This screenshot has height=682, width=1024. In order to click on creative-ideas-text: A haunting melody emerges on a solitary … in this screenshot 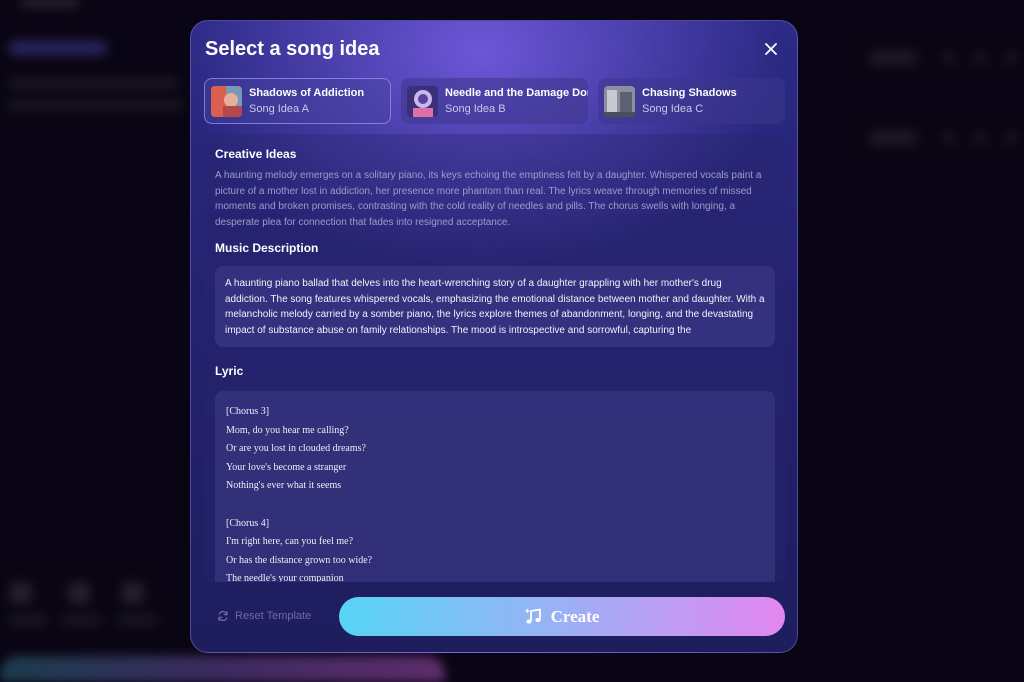, I will do `click(488, 199)`.